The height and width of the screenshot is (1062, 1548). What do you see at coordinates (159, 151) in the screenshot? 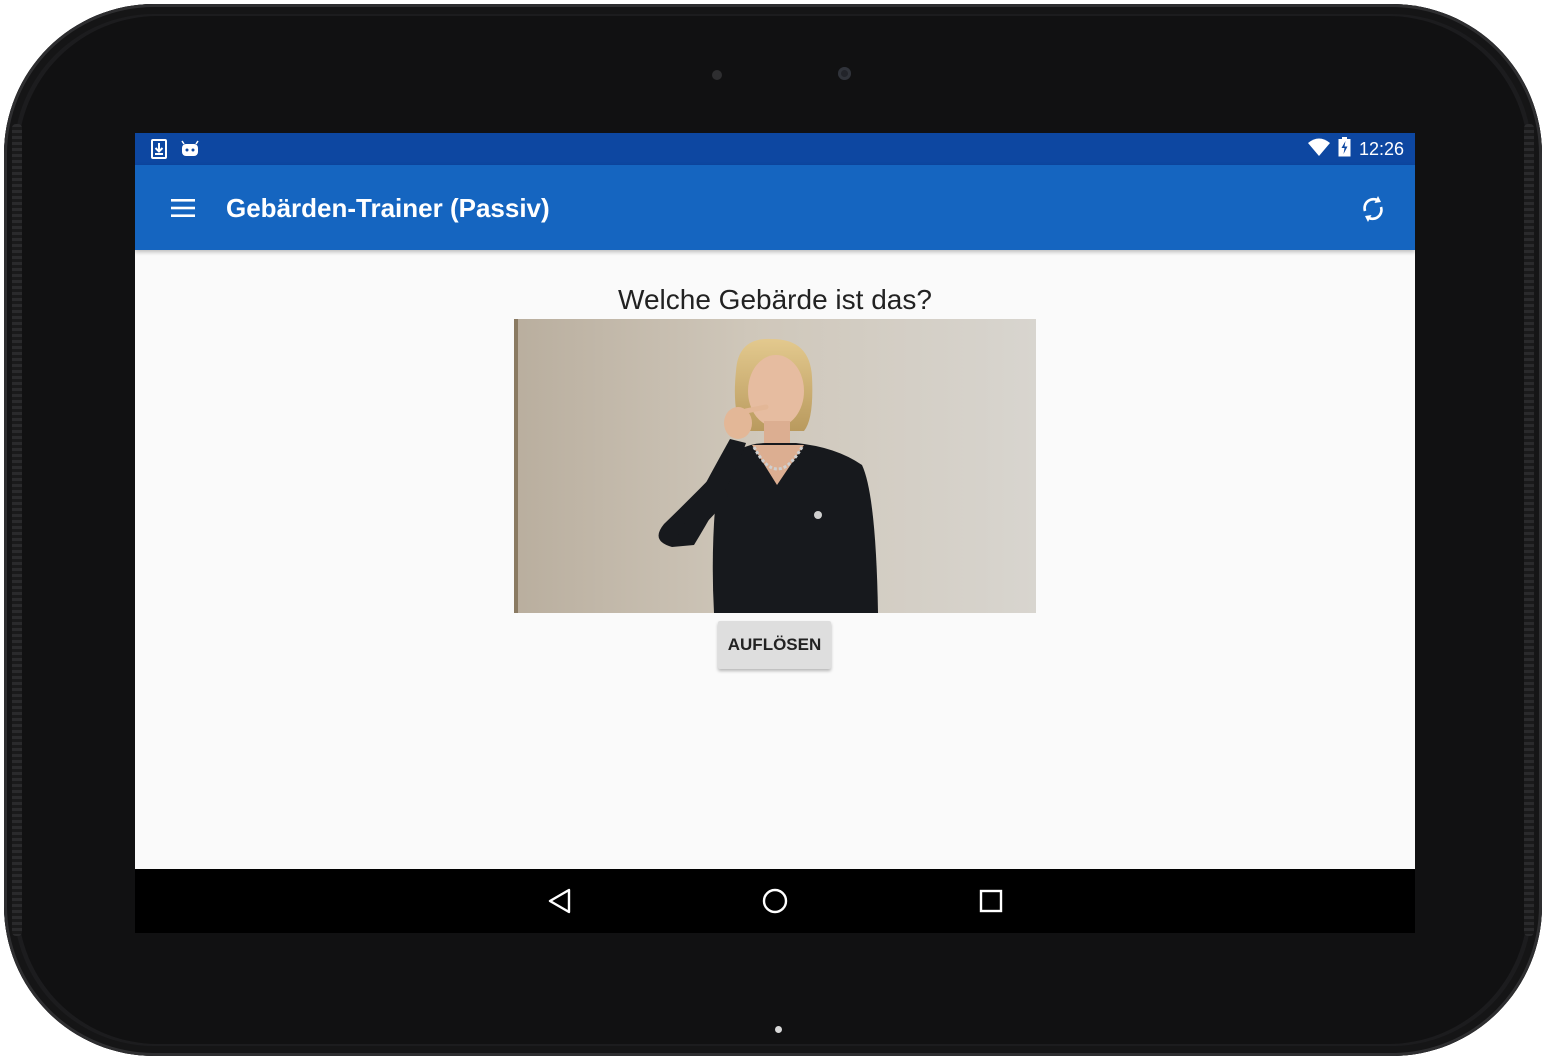
I see `download-icon` at bounding box center [159, 151].